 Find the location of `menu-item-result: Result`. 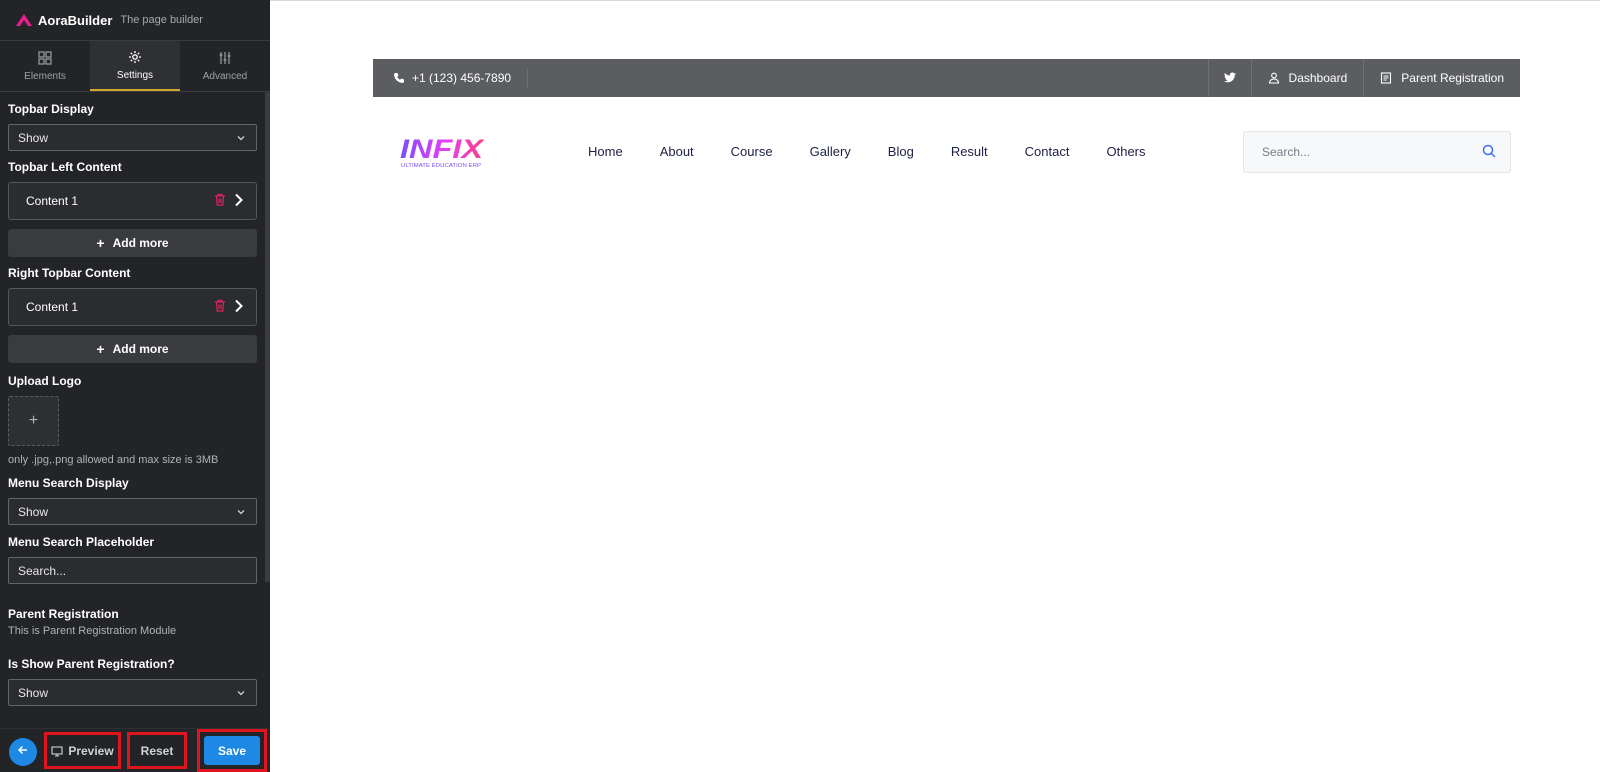

menu-item-result: Result is located at coordinates (969, 151).